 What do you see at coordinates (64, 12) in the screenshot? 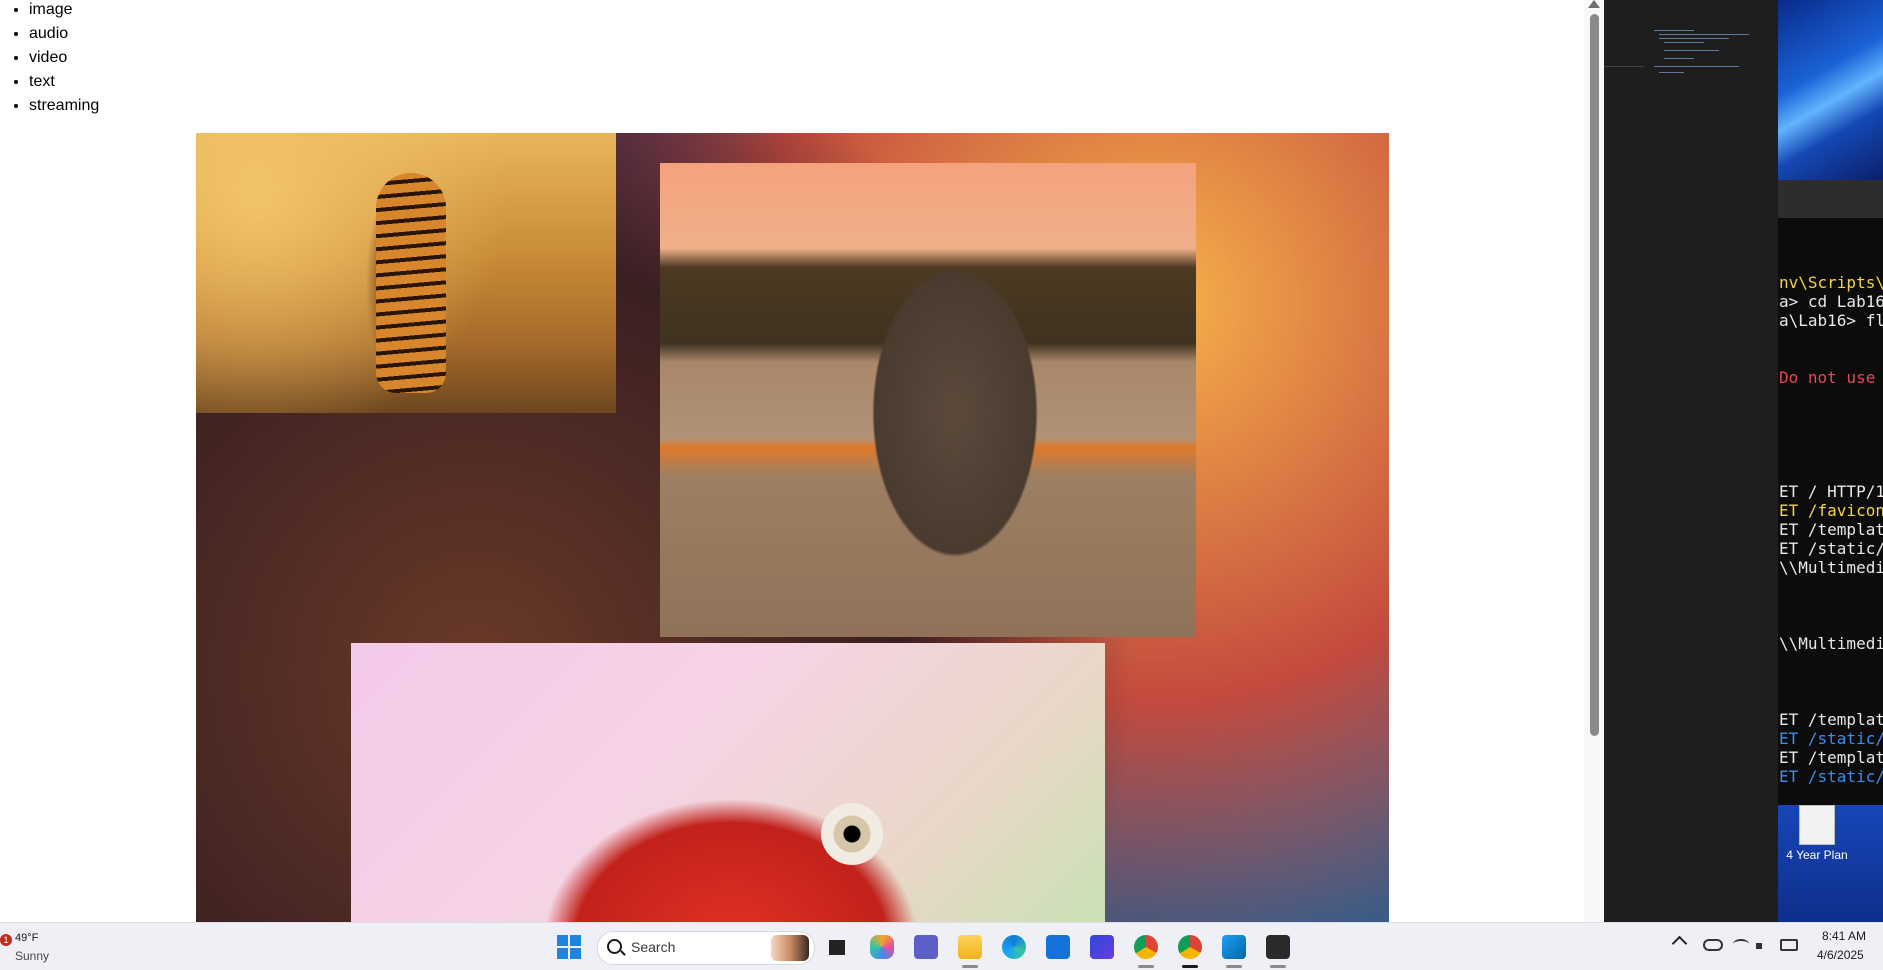
I see `list-item: image` at bounding box center [64, 12].